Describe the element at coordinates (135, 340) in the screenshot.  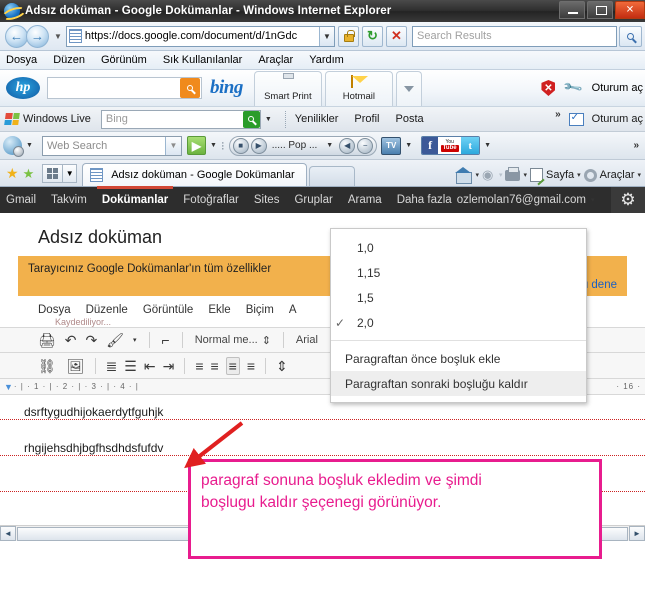
I see `paint-format-caret-icon: ▾` at that location.